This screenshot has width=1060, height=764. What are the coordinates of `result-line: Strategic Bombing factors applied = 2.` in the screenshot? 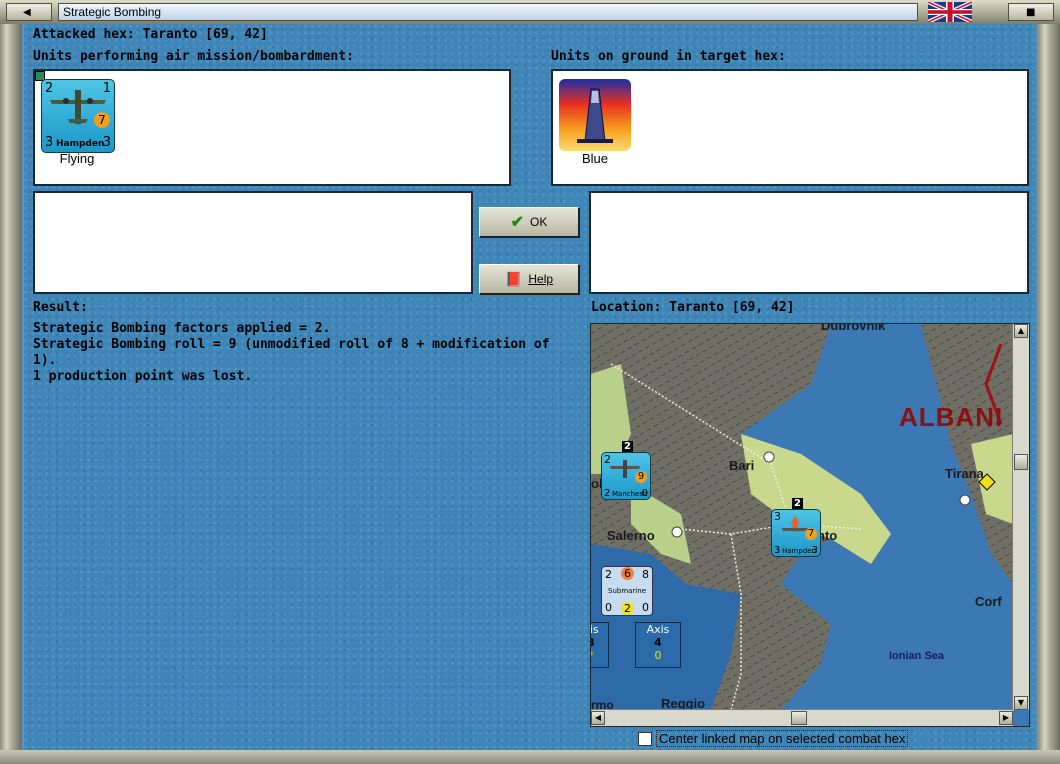 It's located at (182, 328).